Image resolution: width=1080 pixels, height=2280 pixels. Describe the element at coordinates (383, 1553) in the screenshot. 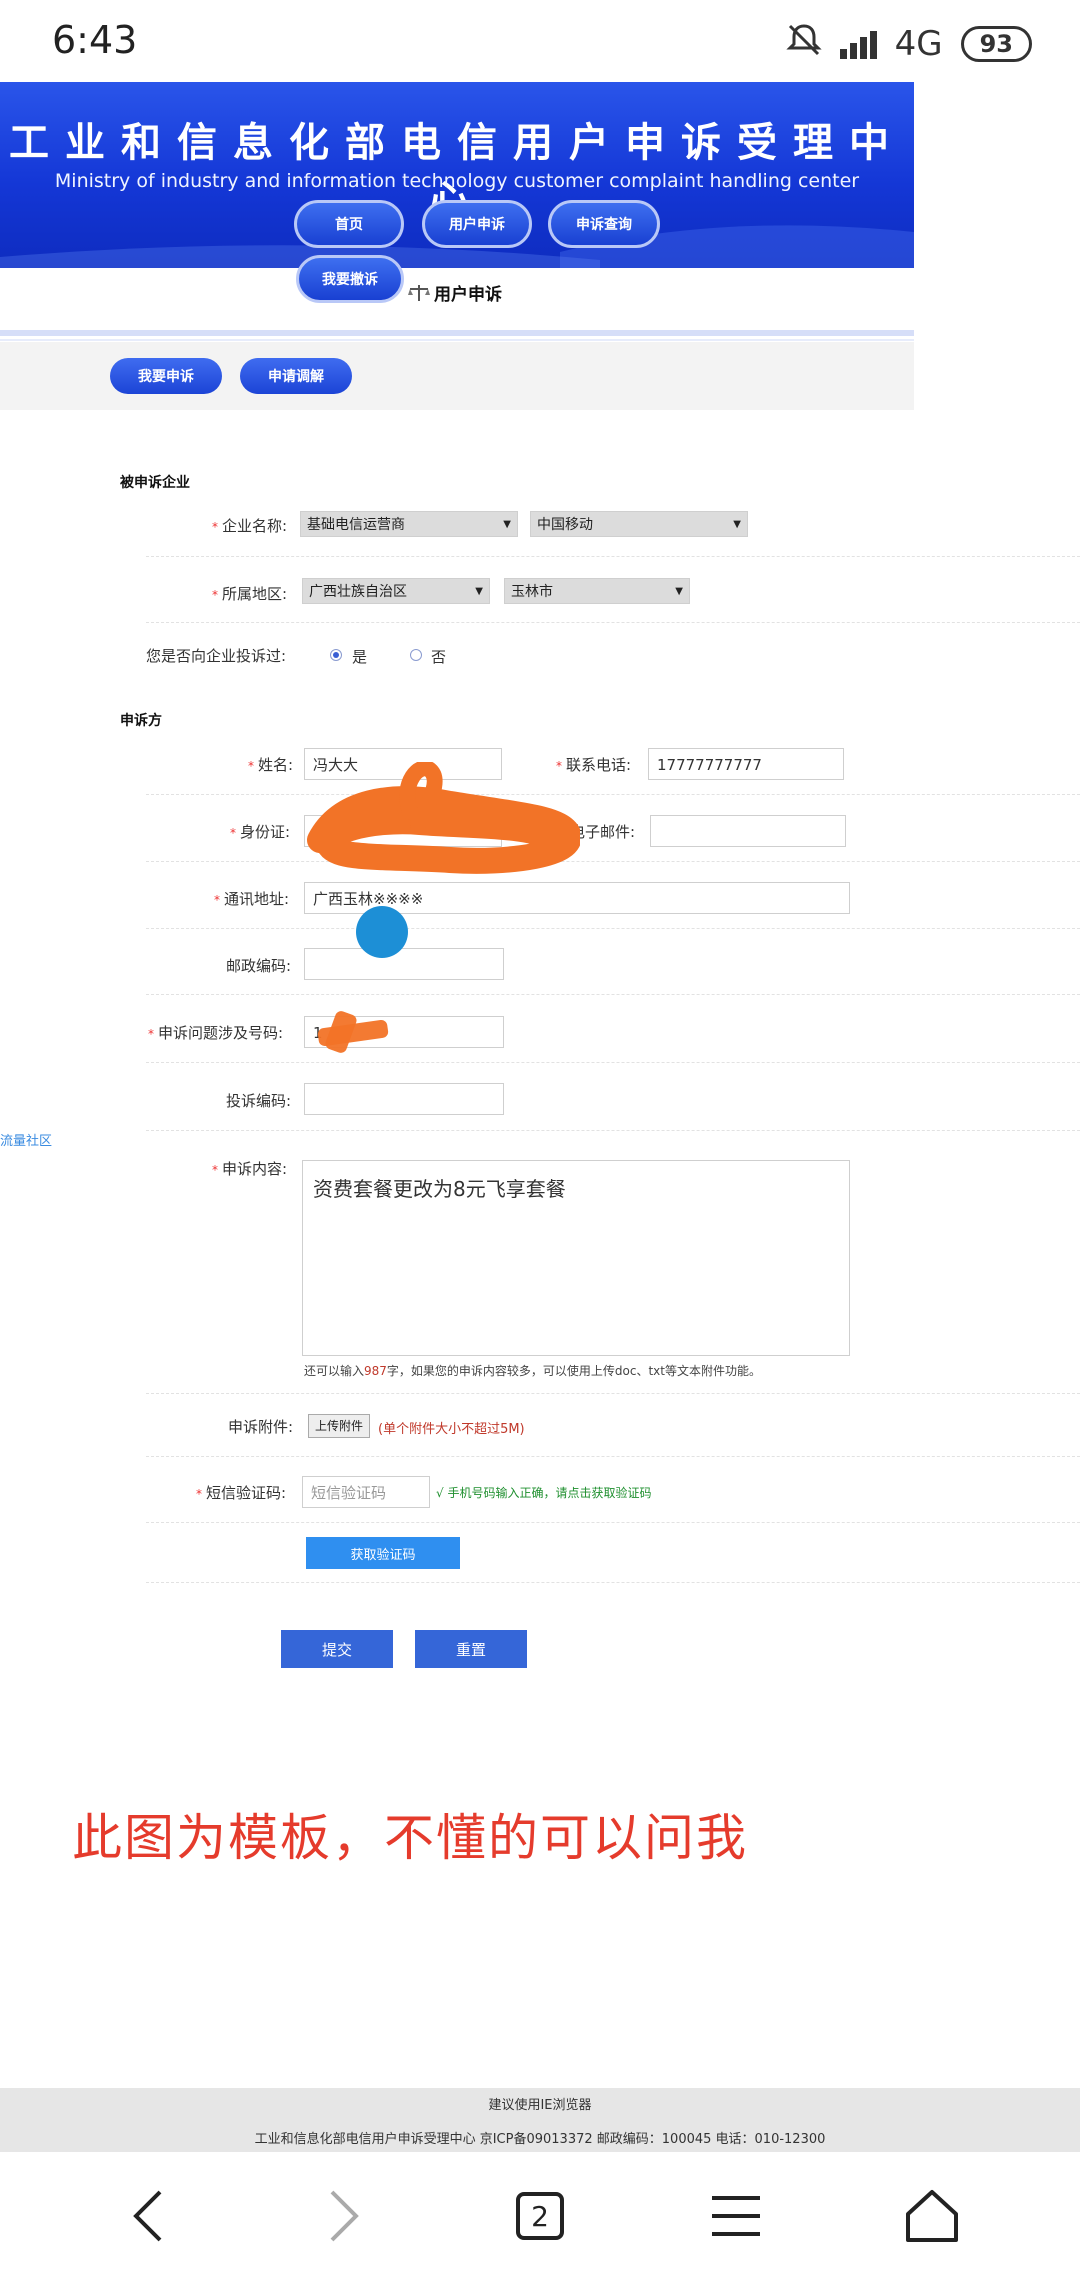

I see `get-code-button: 获取验证码` at that location.